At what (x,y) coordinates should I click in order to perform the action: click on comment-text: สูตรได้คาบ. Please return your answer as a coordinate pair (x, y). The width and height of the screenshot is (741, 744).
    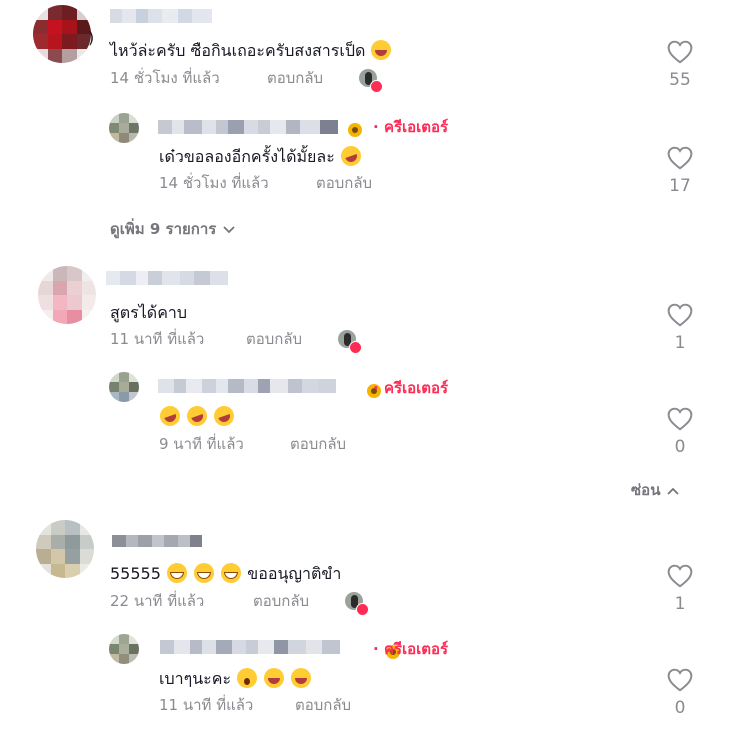
    Looking at the image, I should click on (148, 313).